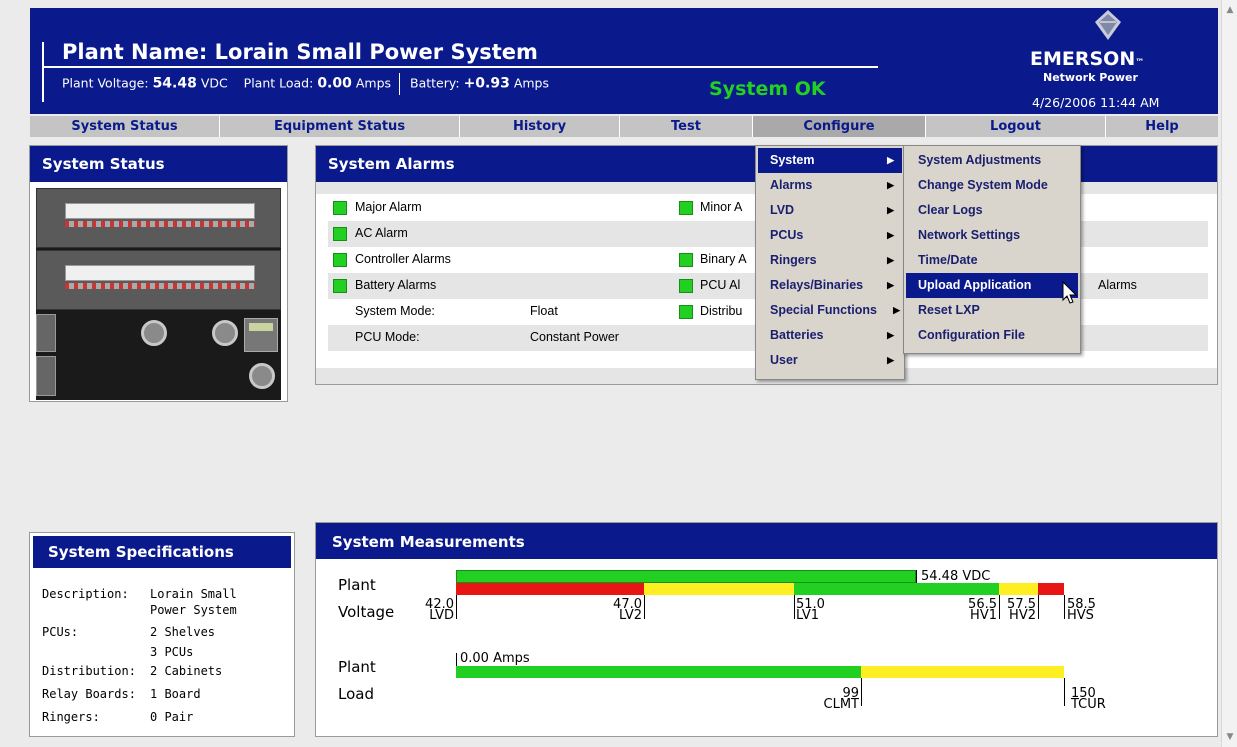 The height and width of the screenshot is (747, 1237). What do you see at coordinates (1016, 126) in the screenshot?
I see `tab-logout: Logout` at bounding box center [1016, 126].